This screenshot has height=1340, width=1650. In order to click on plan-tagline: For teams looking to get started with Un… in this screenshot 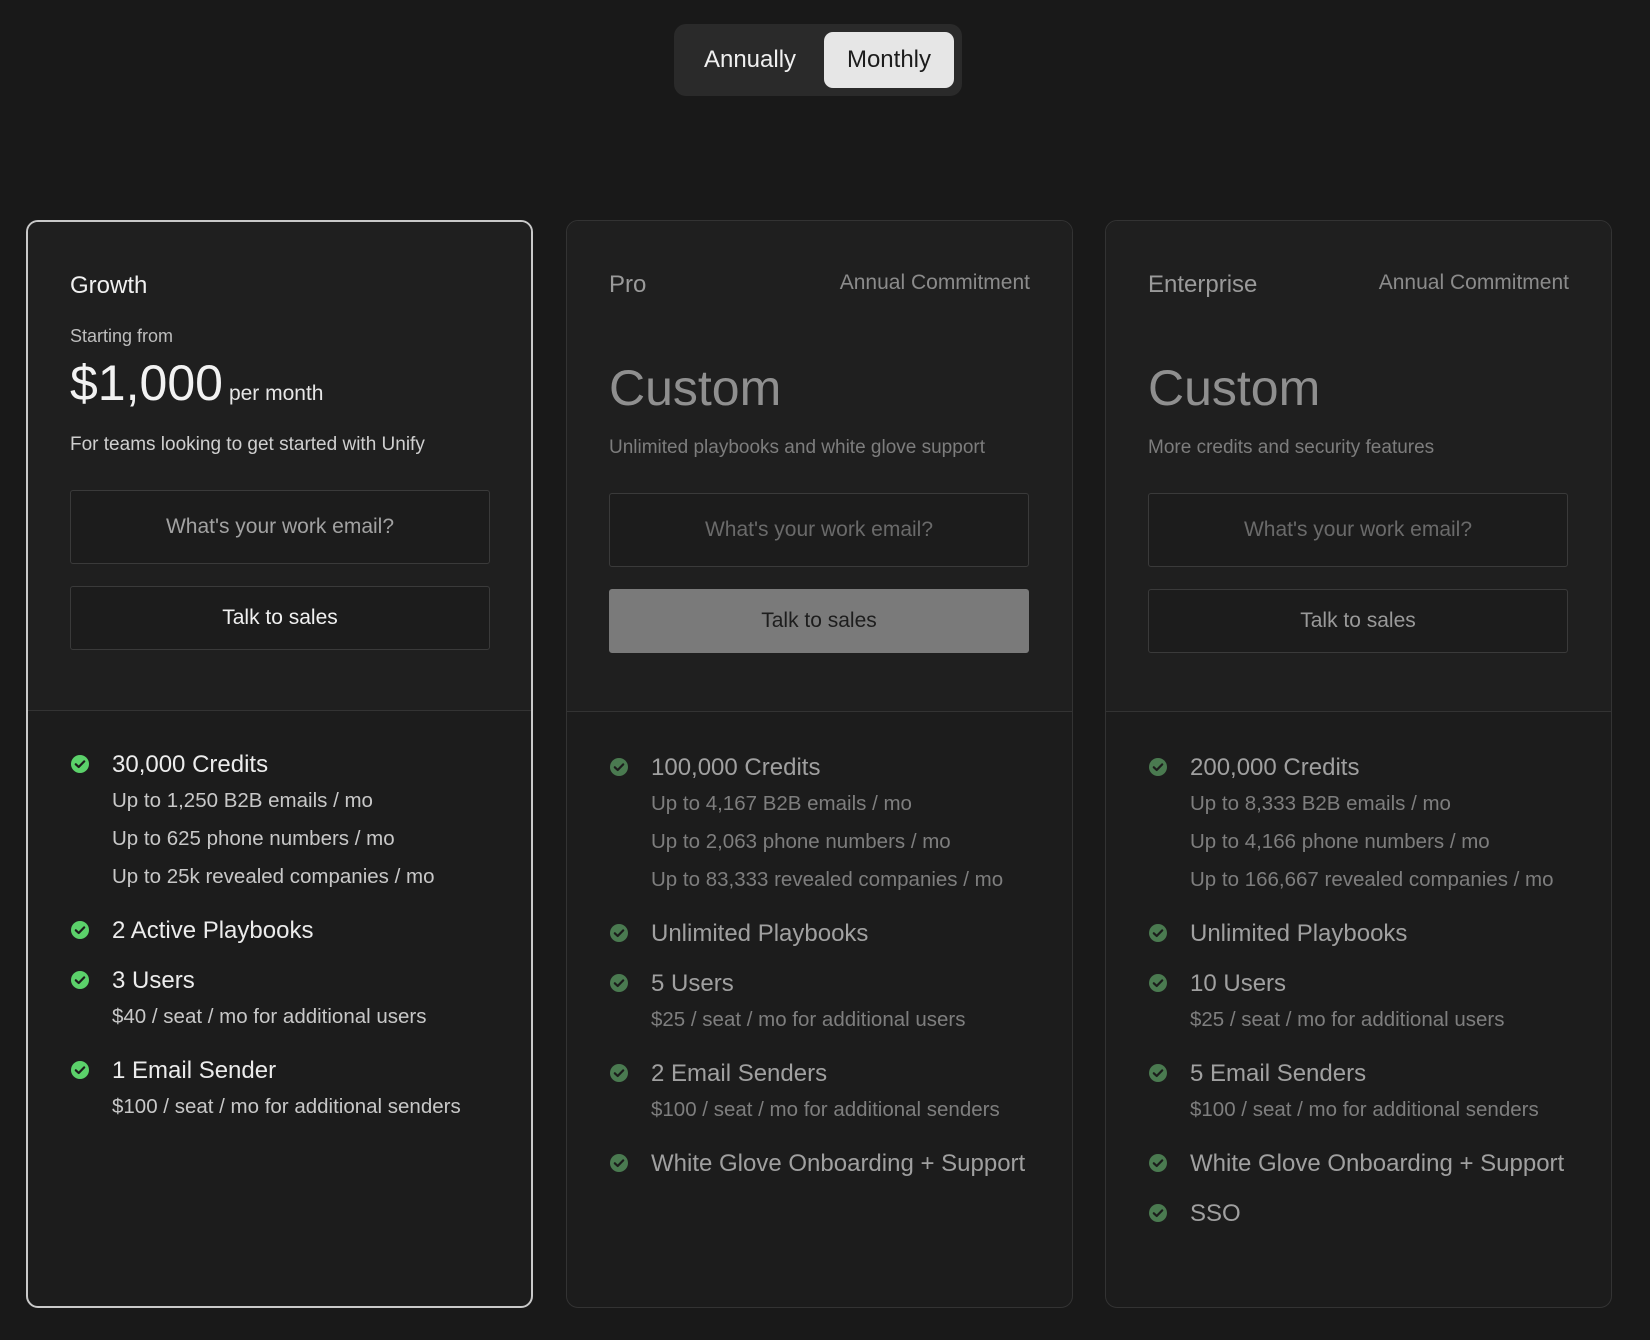, I will do `click(247, 444)`.